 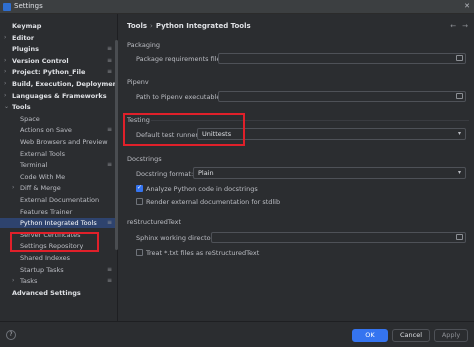 What do you see at coordinates (46, 130) in the screenshot?
I see `sidebar-item-label: Actions on Save` at bounding box center [46, 130].